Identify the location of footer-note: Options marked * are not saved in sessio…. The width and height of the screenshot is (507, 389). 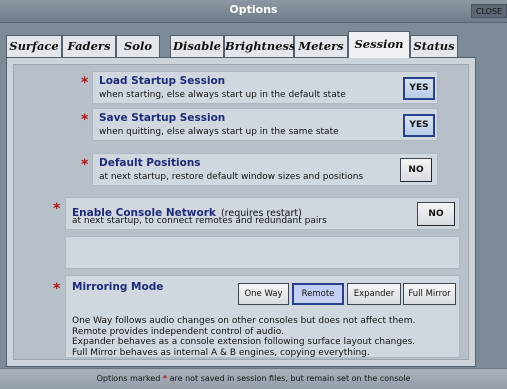
(253, 378).